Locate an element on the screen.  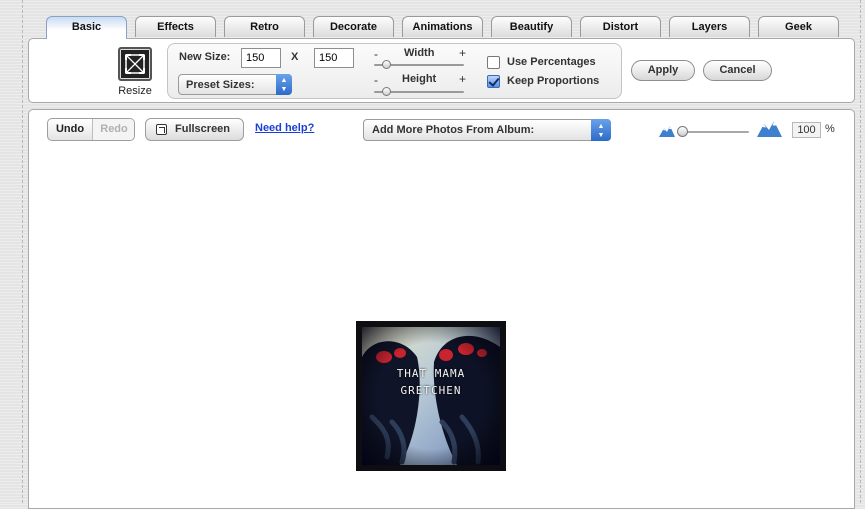
photo-caption-line2: GRETCHEN is located at coordinates (431, 390).